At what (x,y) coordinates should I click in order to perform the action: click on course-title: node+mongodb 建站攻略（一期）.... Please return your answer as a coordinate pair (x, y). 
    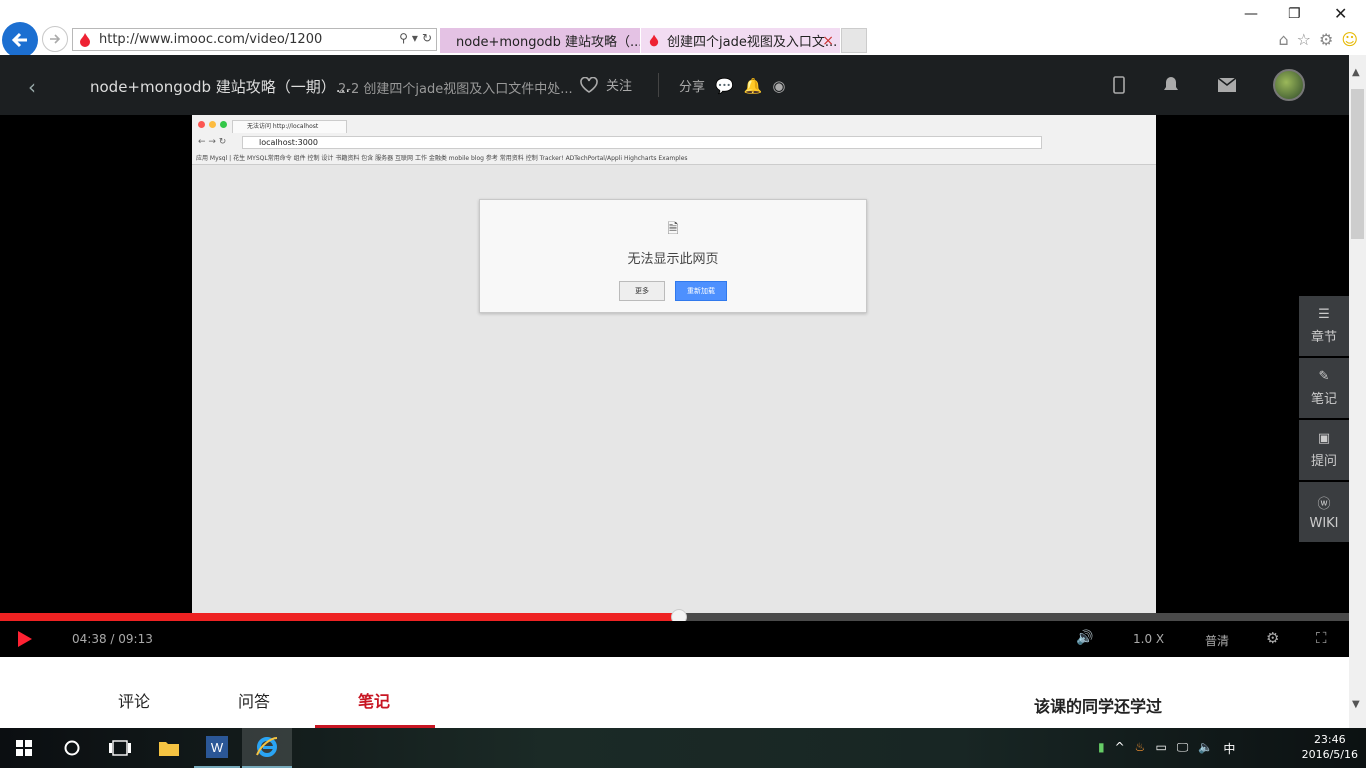
    Looking at the image, I should click on (220, 87).